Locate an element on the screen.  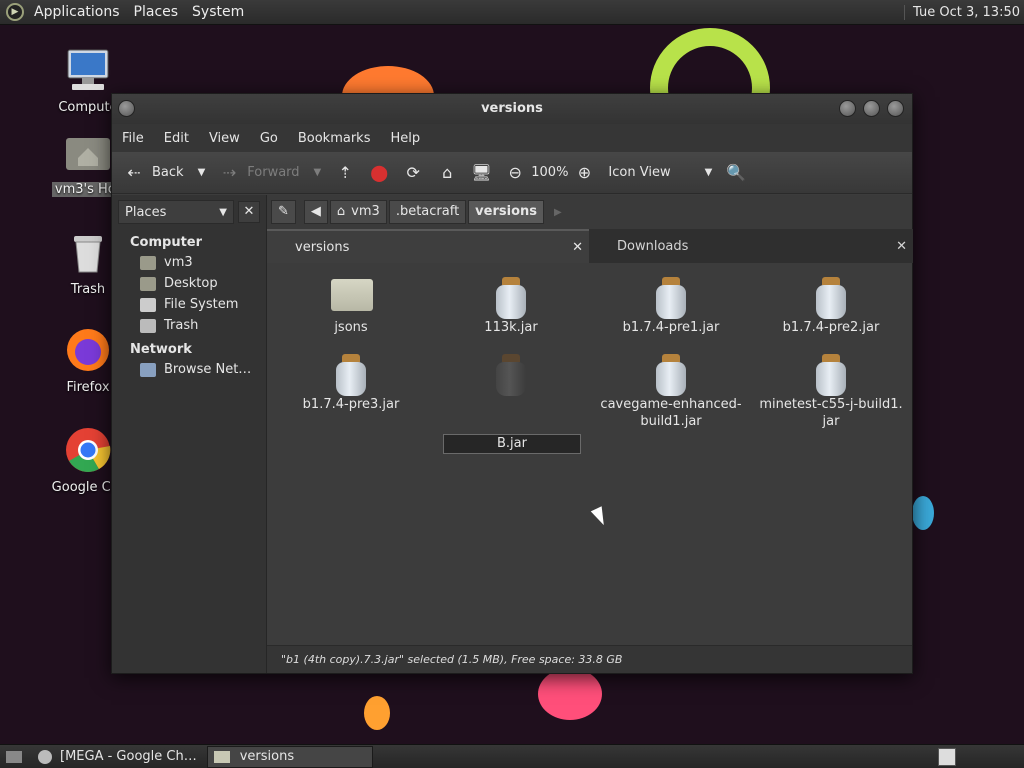
up-button: ⇡ is located at coordinates (345, 173).